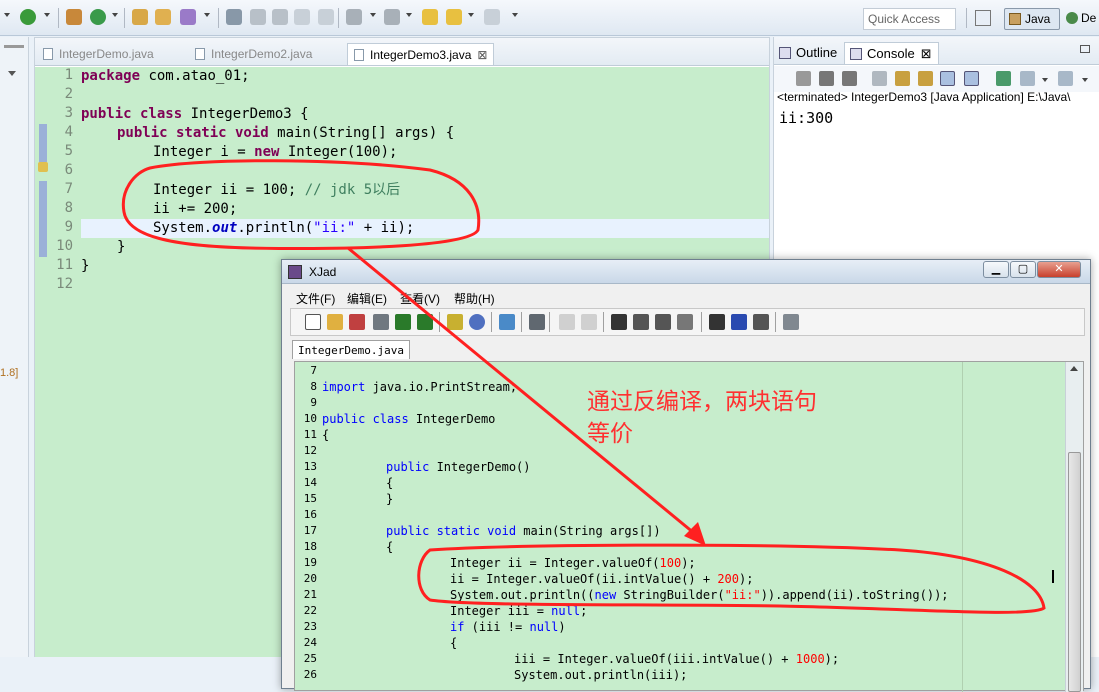 The image size is (1099, 692). What do you see at coordinates (610, 433) in the screenshot?
I see `annotation-line-2: 等价` at bounding box center [610, 433].